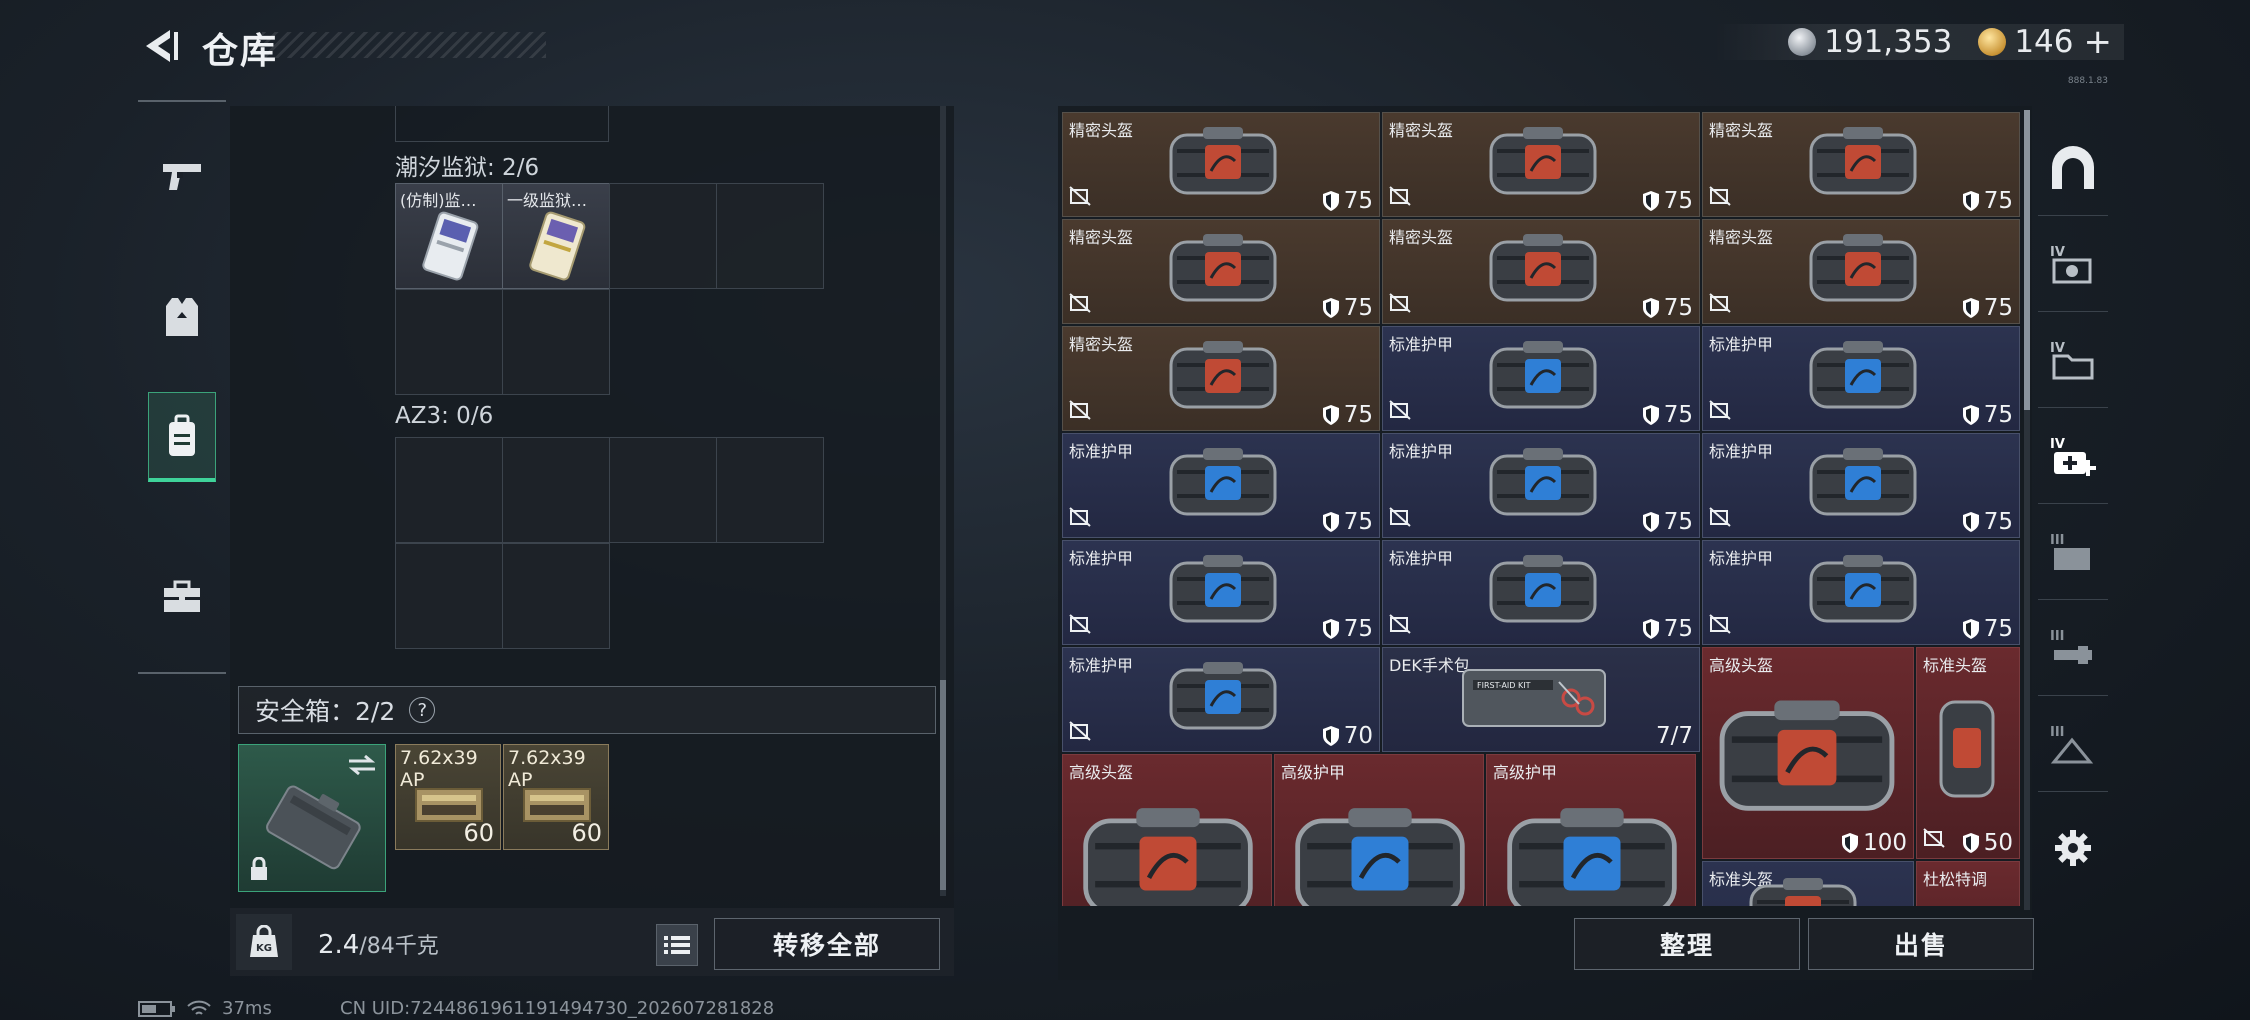 The height and width of the screenshot is (1020, 2250). Describe the element at coordinates (677, 945) in the screenshot. I see `list-view-button` at that location.